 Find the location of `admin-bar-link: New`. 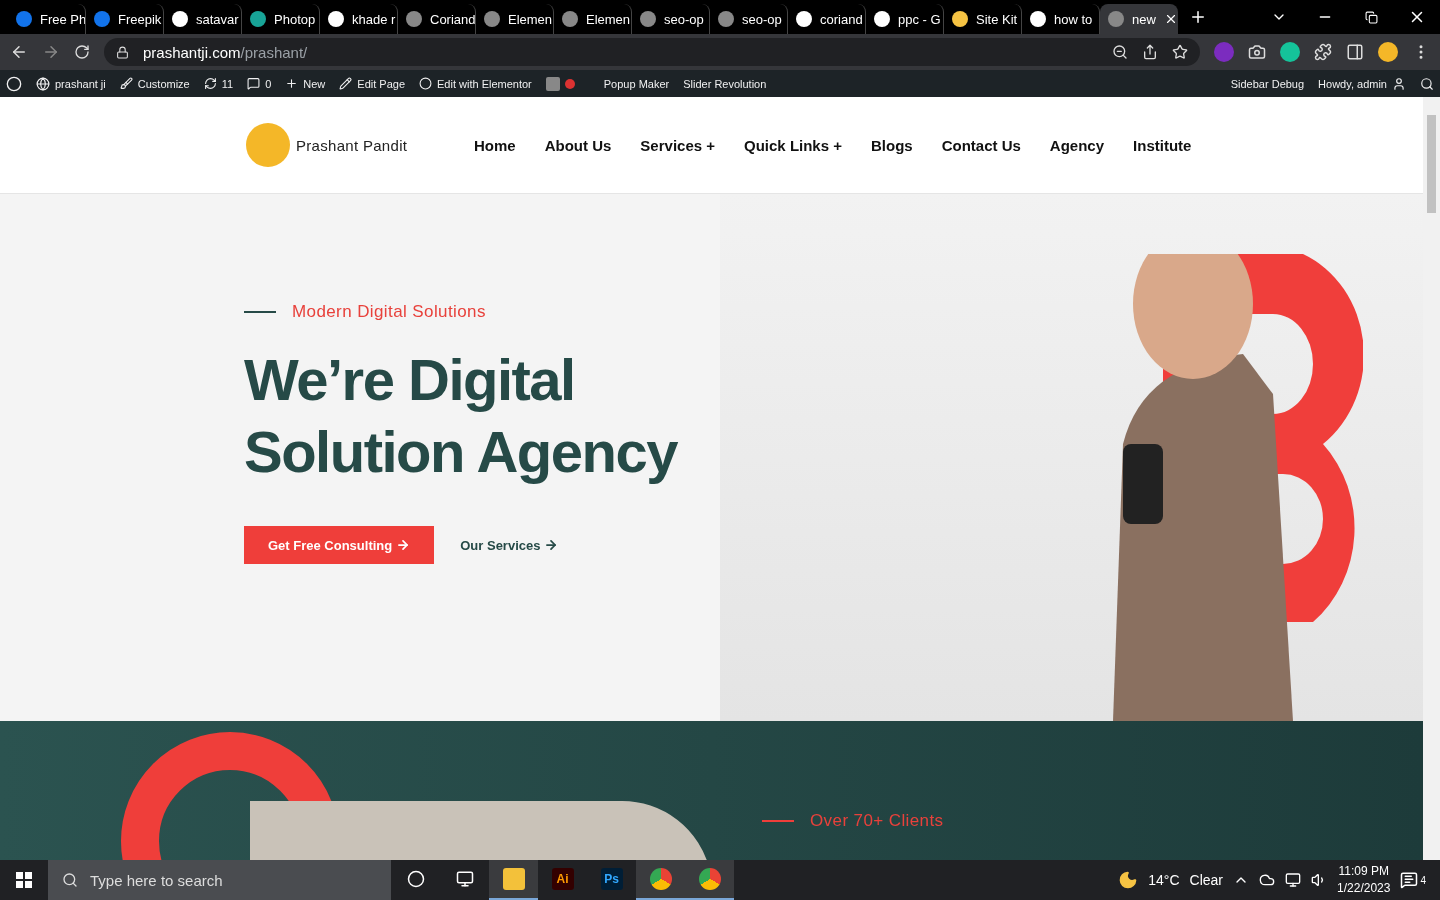

admin-bar-link: New is located at coordinates (314, 83).